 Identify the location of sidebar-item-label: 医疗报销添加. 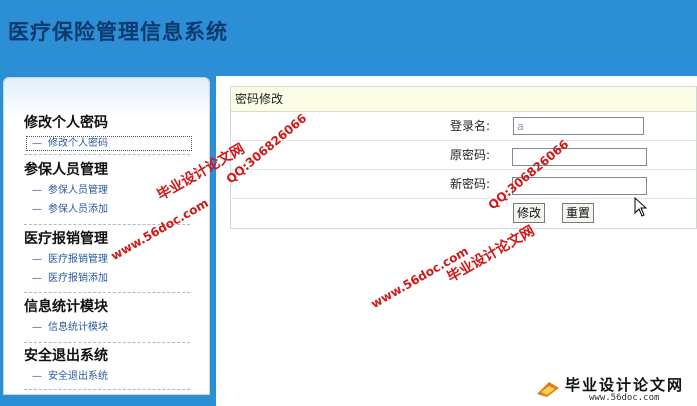
(78, 278).